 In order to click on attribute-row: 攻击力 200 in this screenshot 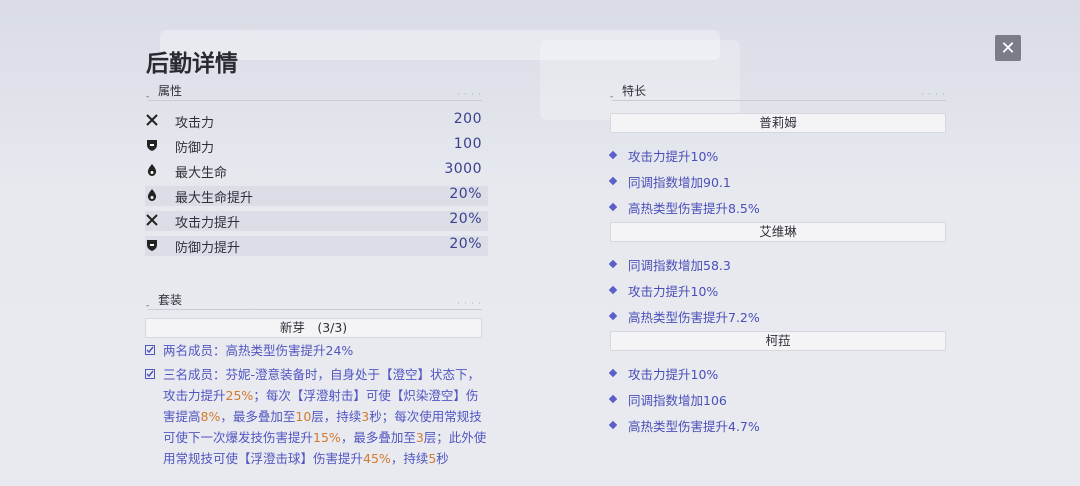, I will do `click(316, 121)`.